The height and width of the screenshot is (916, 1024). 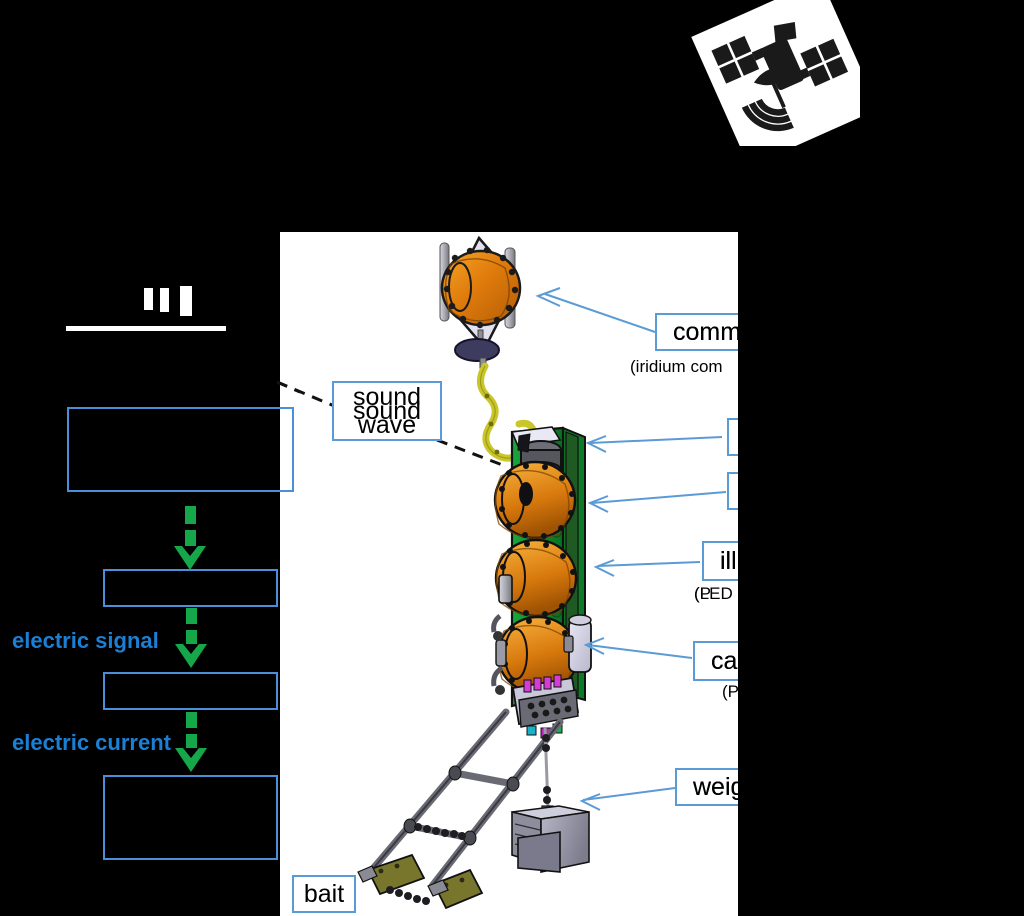 What do you see at coordinates (85, 640) in the screenshot?
I see `electric-signal-label-top: electric signal` at bounding box center [85, 640].